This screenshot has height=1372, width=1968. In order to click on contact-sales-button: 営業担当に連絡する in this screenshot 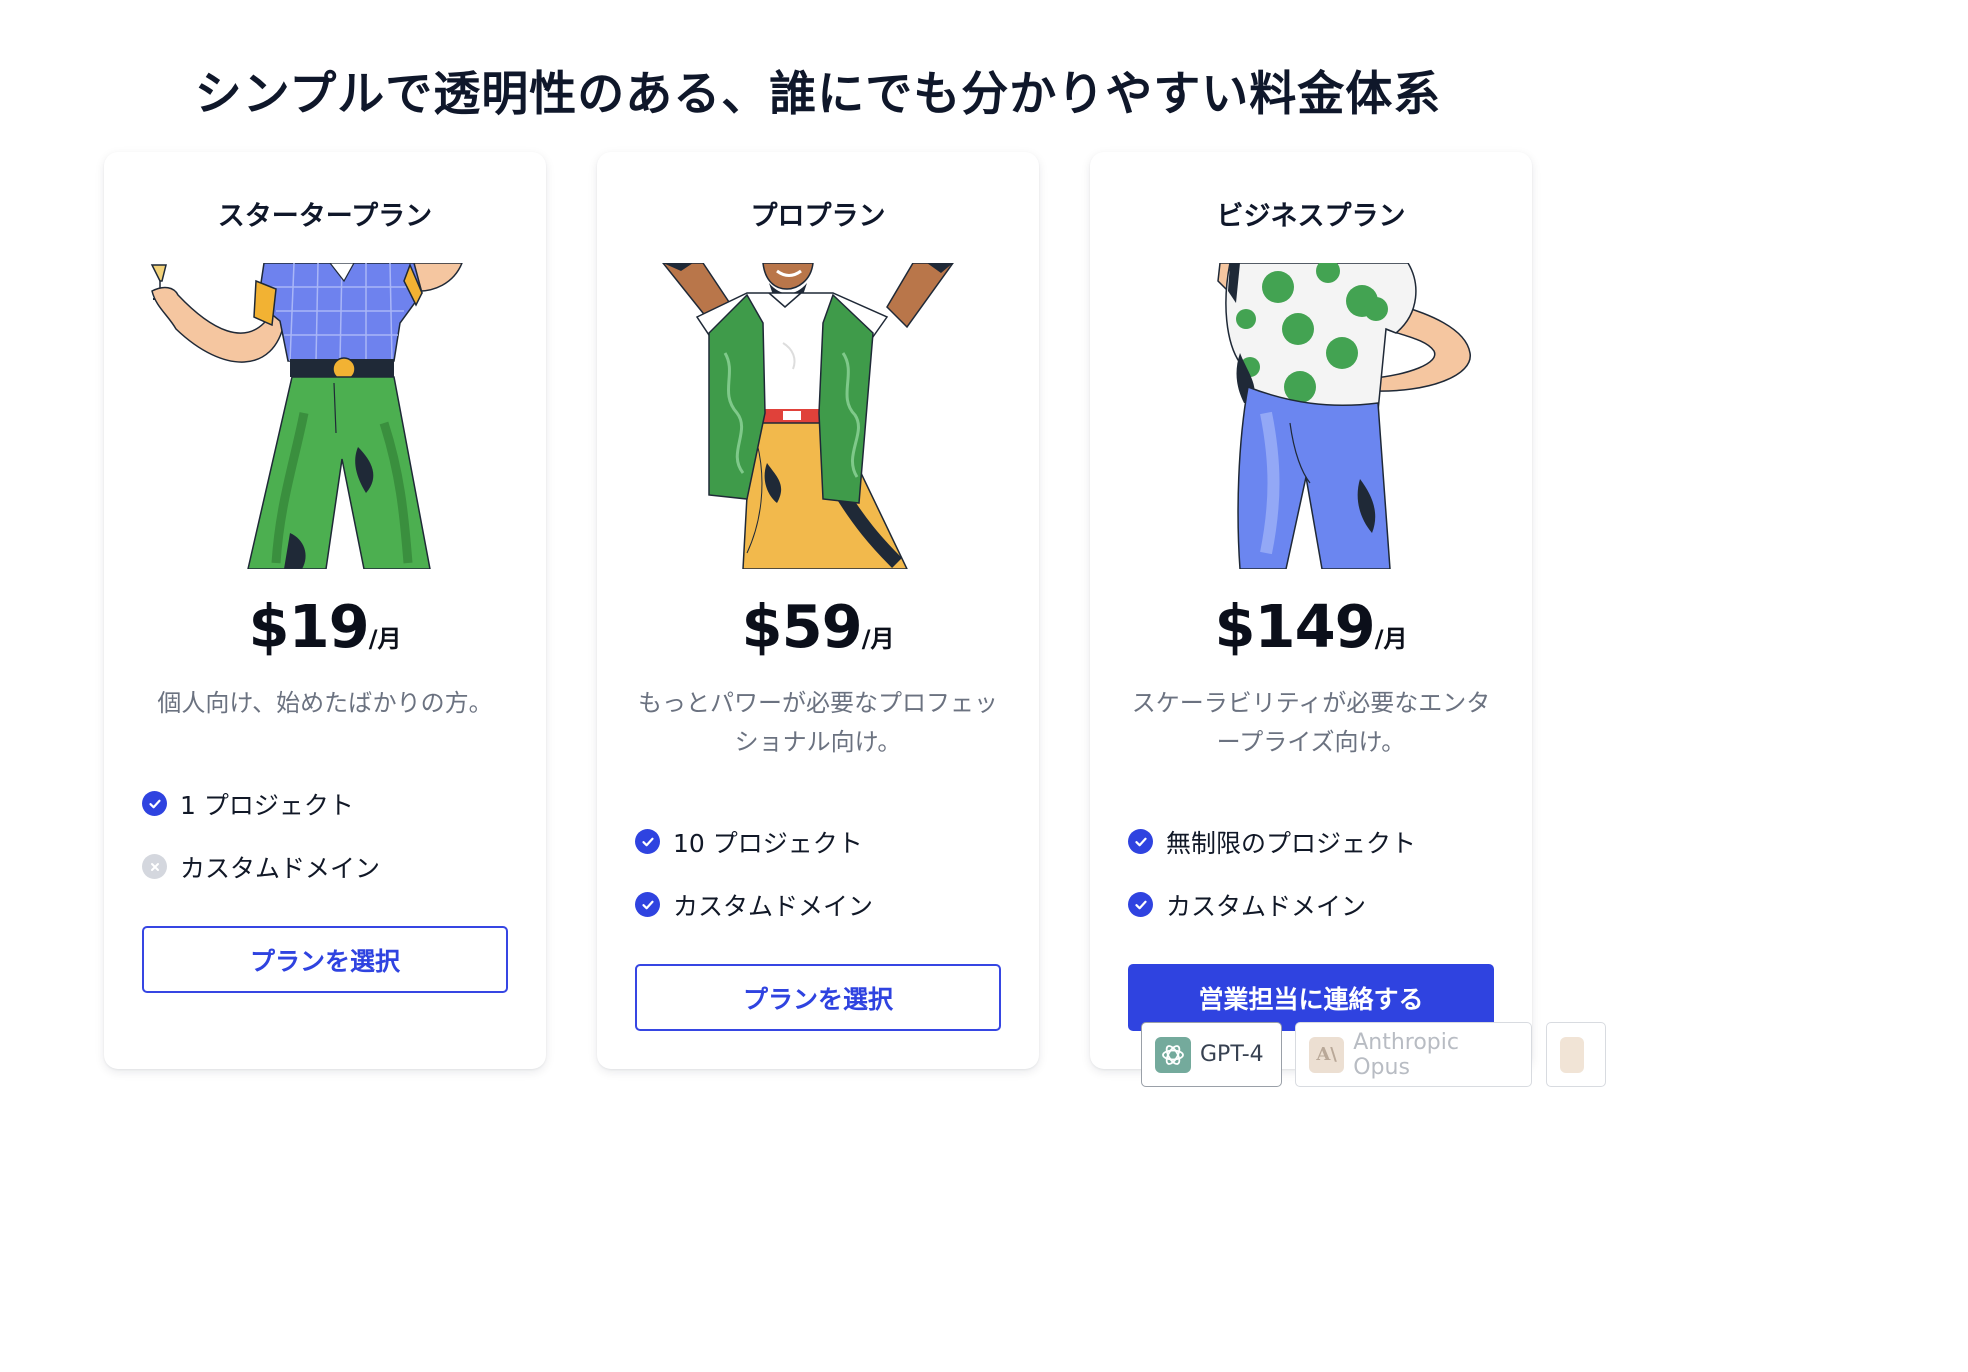, I will do `click(1311, 997)`.